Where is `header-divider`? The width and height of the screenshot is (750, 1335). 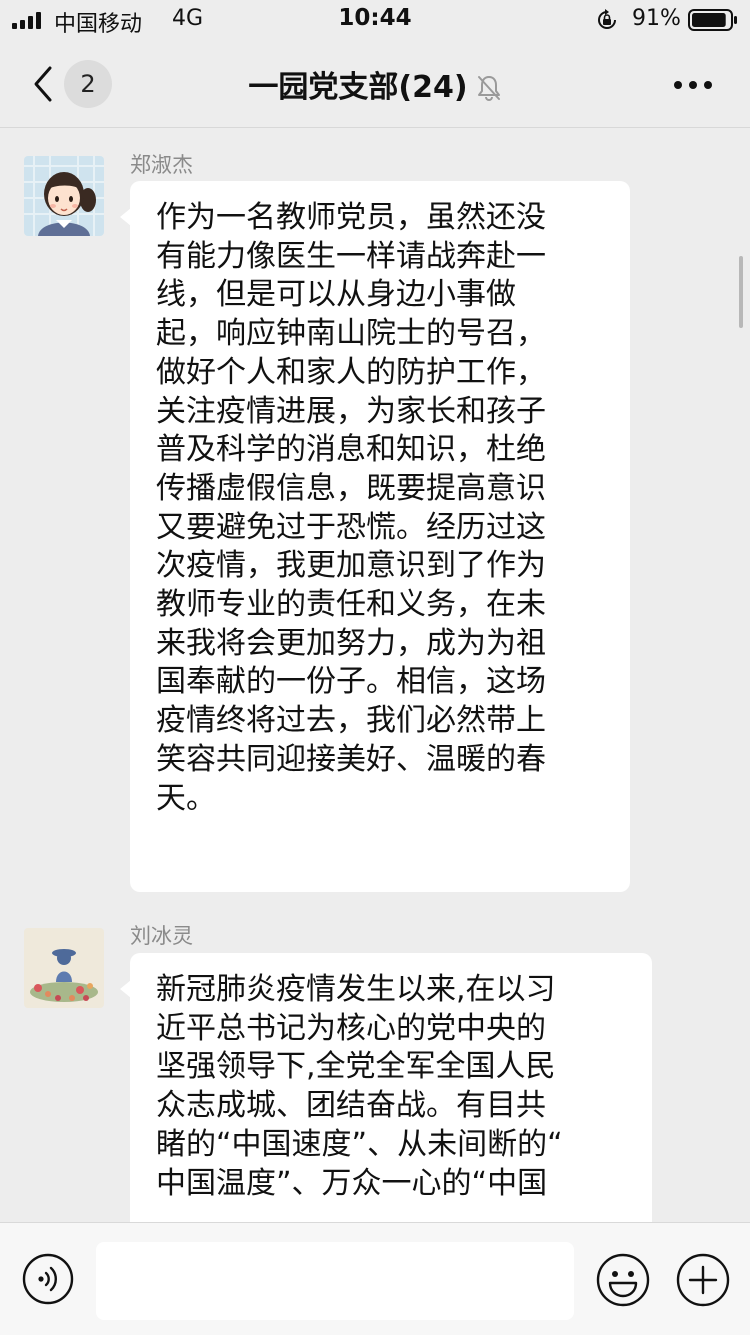 header-divider is located at coordinates (375, 127).